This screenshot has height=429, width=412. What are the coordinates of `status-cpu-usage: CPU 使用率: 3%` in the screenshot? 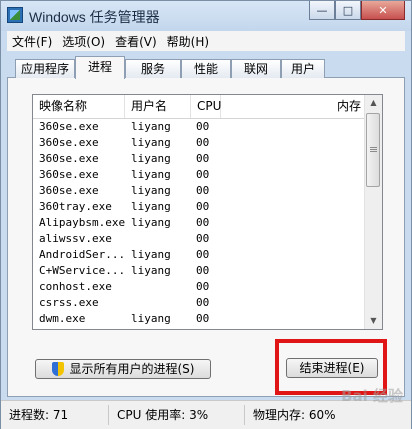 It's located at (178, 415).